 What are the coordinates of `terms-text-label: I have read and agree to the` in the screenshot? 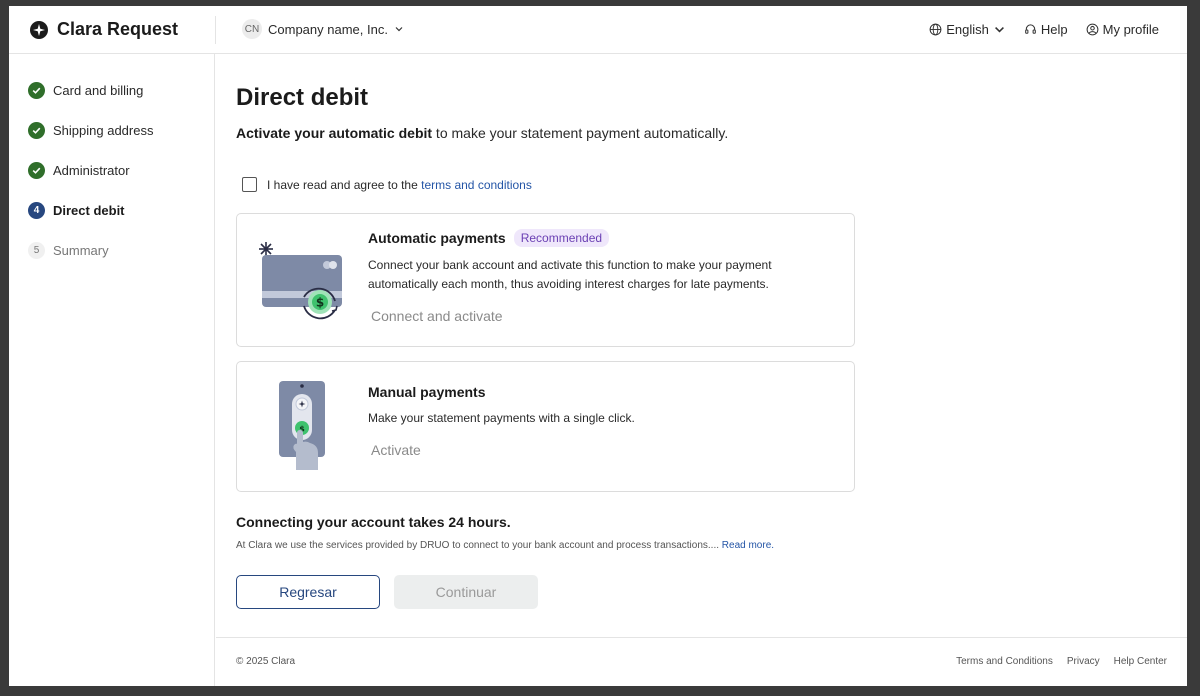 It's located at (344, 184).